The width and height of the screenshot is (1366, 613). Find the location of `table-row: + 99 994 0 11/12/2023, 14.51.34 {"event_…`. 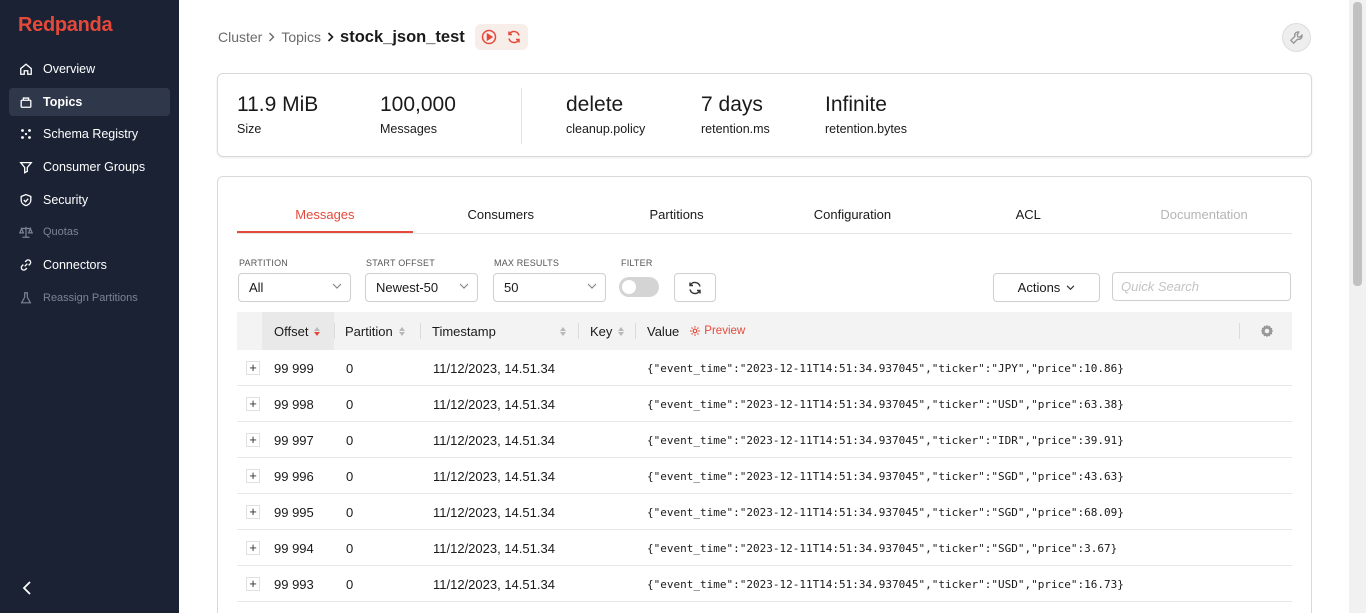

table-row: + 99 994 0 11/12/2023, 14.51.34 {"event_… is located at coordinates (764, 548).